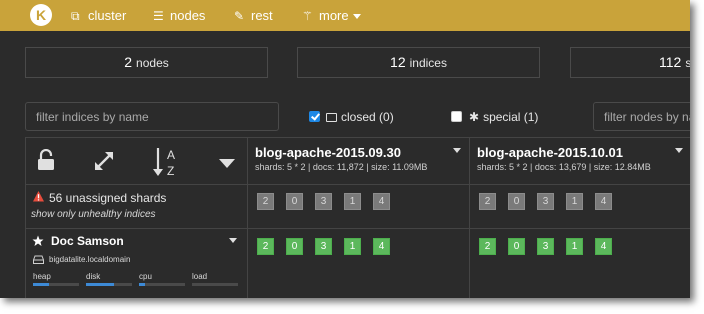  I want to click on heap-fill, so click(41, 284).